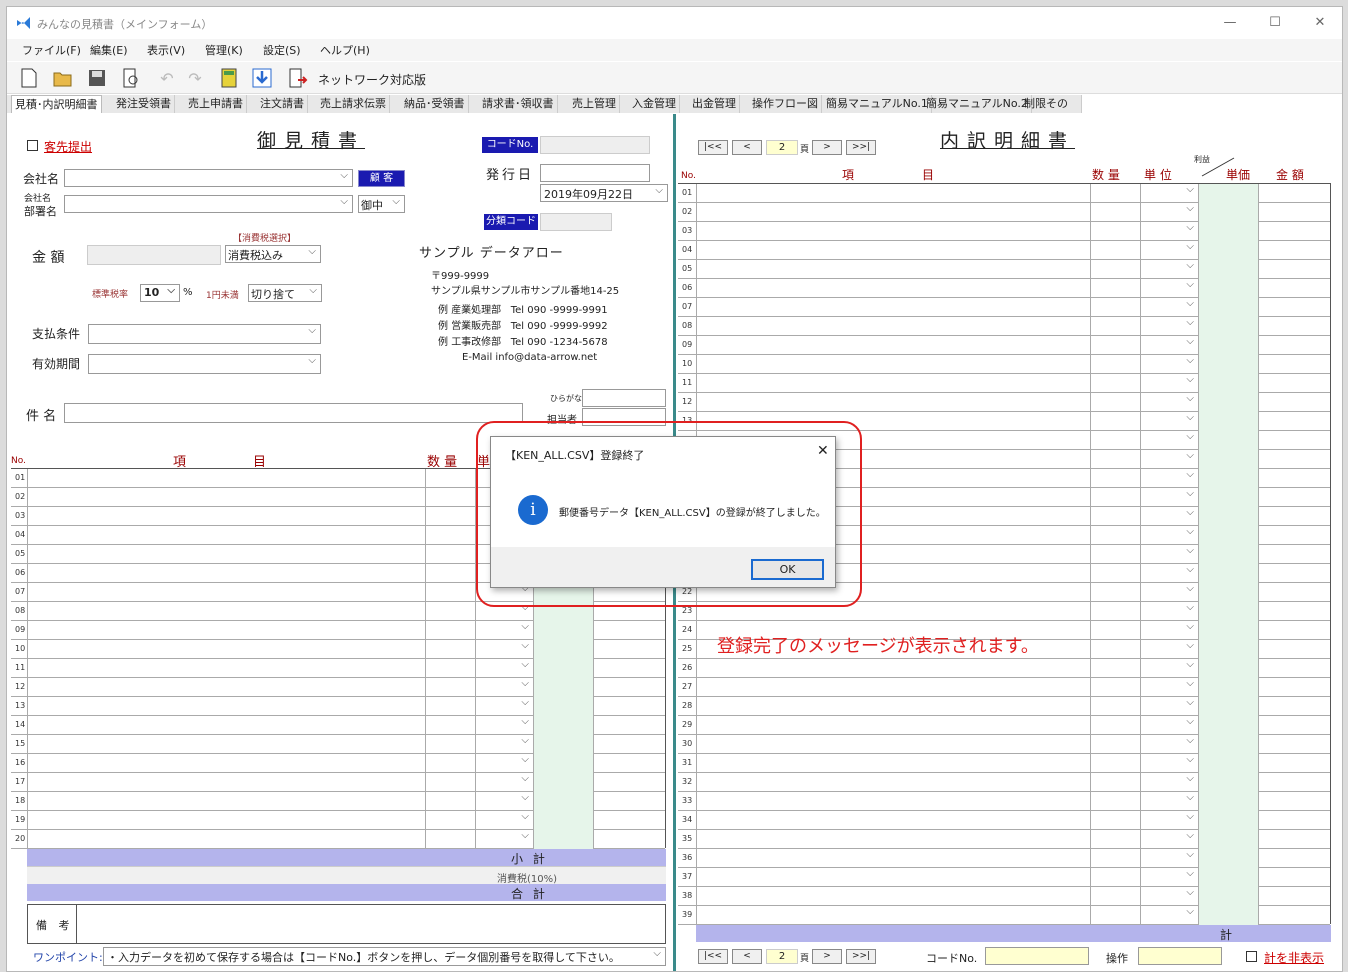 The height and width of the screenshot is (972, 1348). I want to click on menu-help: ヘルプ(H), so click(345, 50).